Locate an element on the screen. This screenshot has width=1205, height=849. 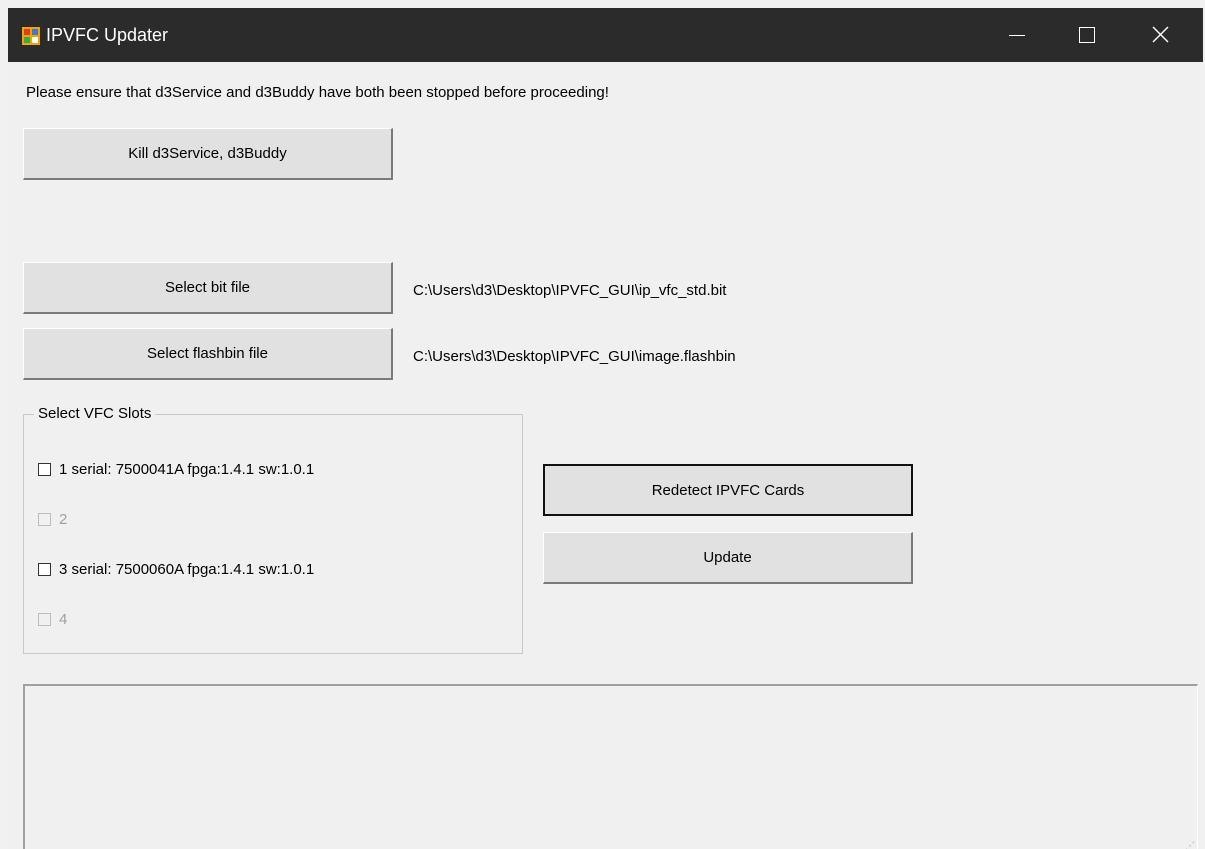
minimize-icon is located at coordinates (1017, 35).